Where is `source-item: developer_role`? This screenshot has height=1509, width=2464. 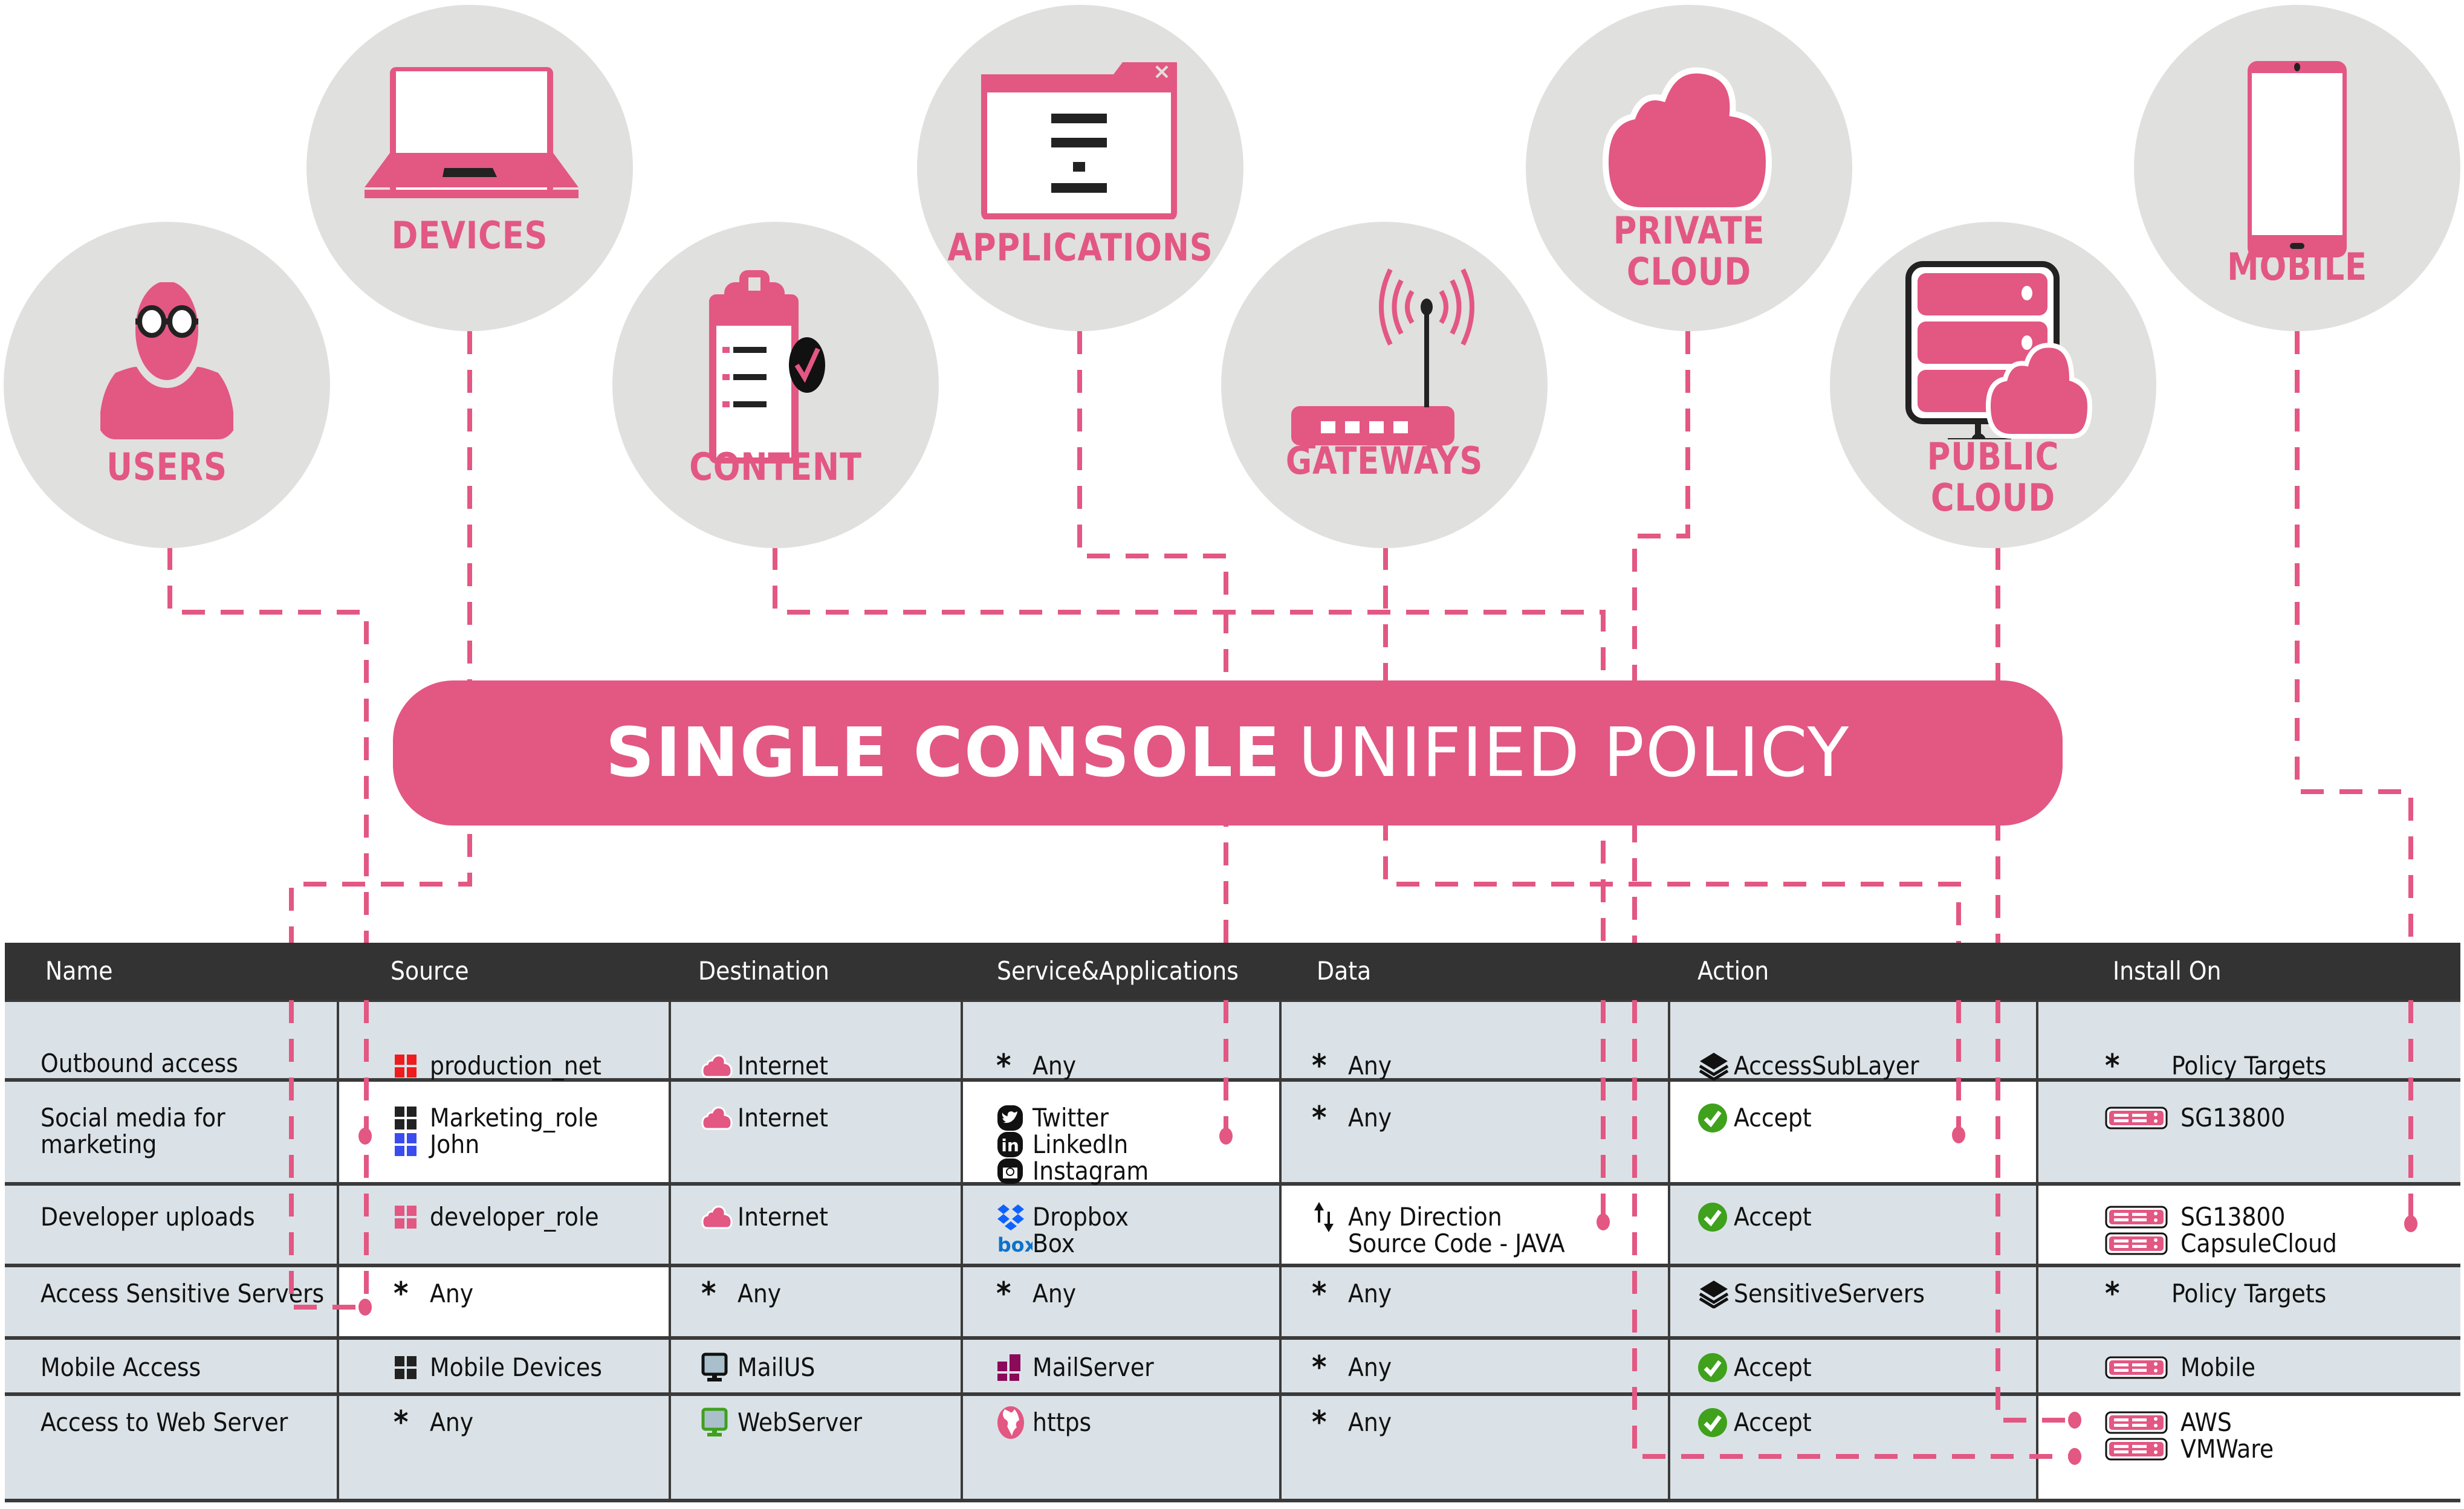 source-item: developer_role is located at coordinates (497, 1217).